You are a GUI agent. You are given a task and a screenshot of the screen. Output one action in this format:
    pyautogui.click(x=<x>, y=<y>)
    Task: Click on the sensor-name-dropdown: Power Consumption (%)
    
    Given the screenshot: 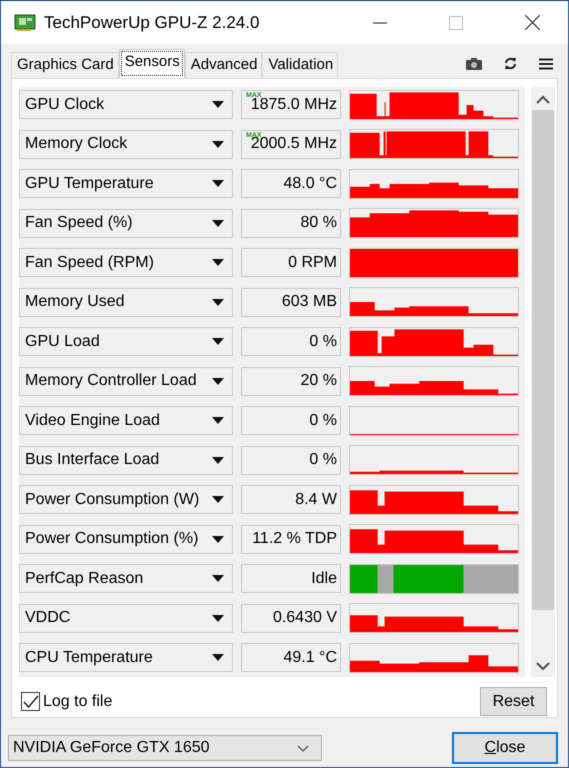 What is the action you would take?
    pyautogui.click(x=126, y=539)
    